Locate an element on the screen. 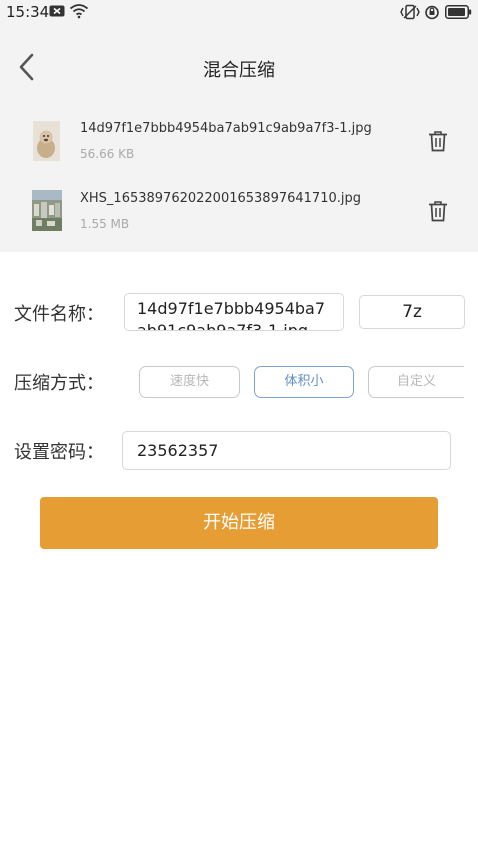 The image size is (478, 850). compress-mode-label: 压缩方式： is located at coordinates (59, 383).